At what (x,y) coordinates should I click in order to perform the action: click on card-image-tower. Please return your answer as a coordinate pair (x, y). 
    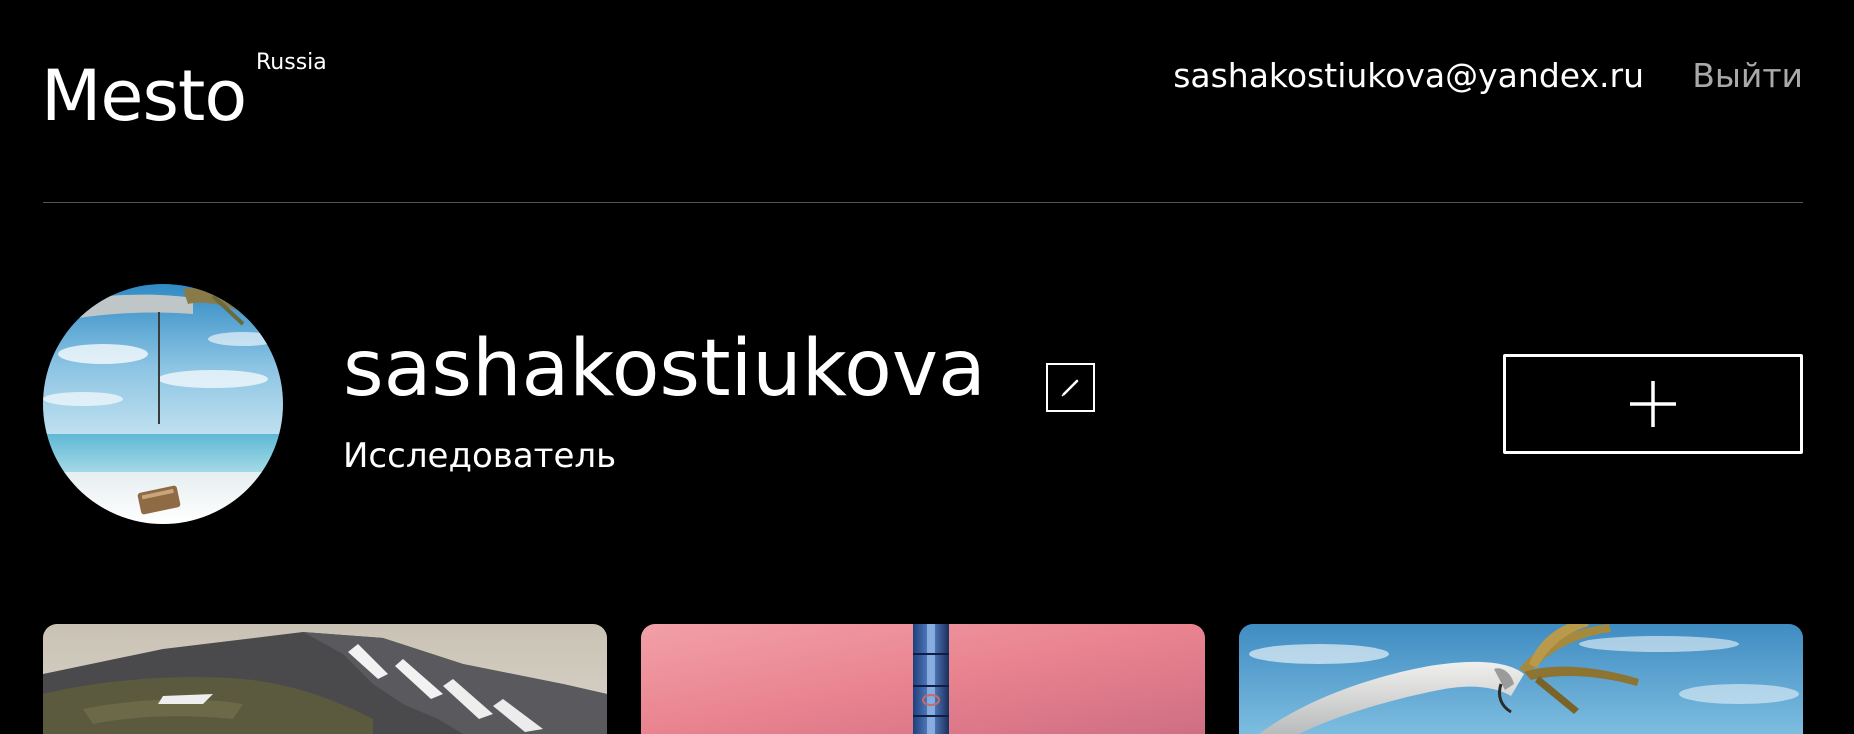
    Looking at the image, I should click on (923, 679).